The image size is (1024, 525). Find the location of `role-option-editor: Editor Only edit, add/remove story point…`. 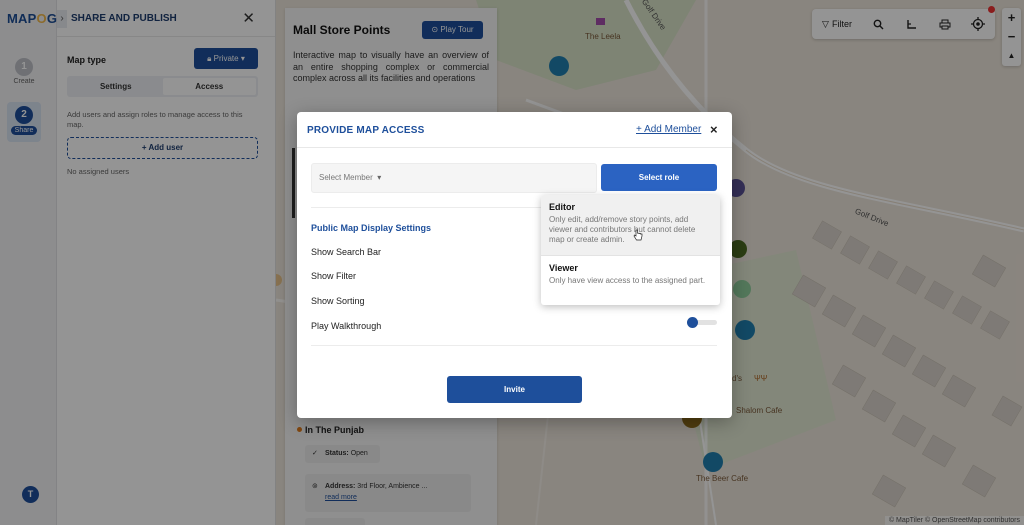

role-option-editor: Editor Only edit, add/remove story point… is located at coordinates (630, 225).